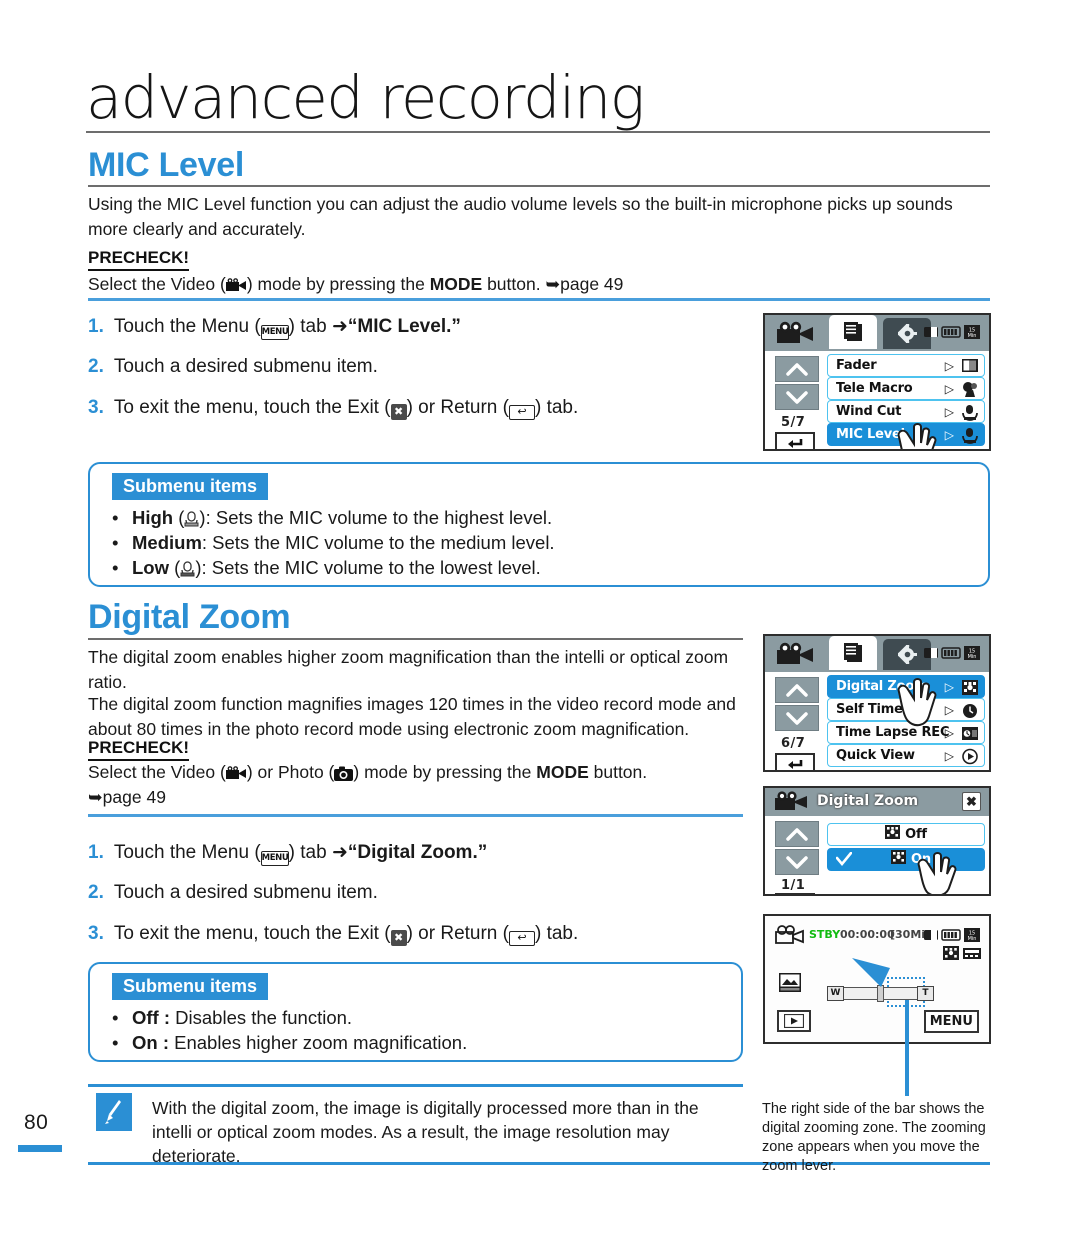 The height and width of the screenshot is (1235, 1080). I want to click on submenu-desc: Enables higher zoom magnification., so click(318, 1042).